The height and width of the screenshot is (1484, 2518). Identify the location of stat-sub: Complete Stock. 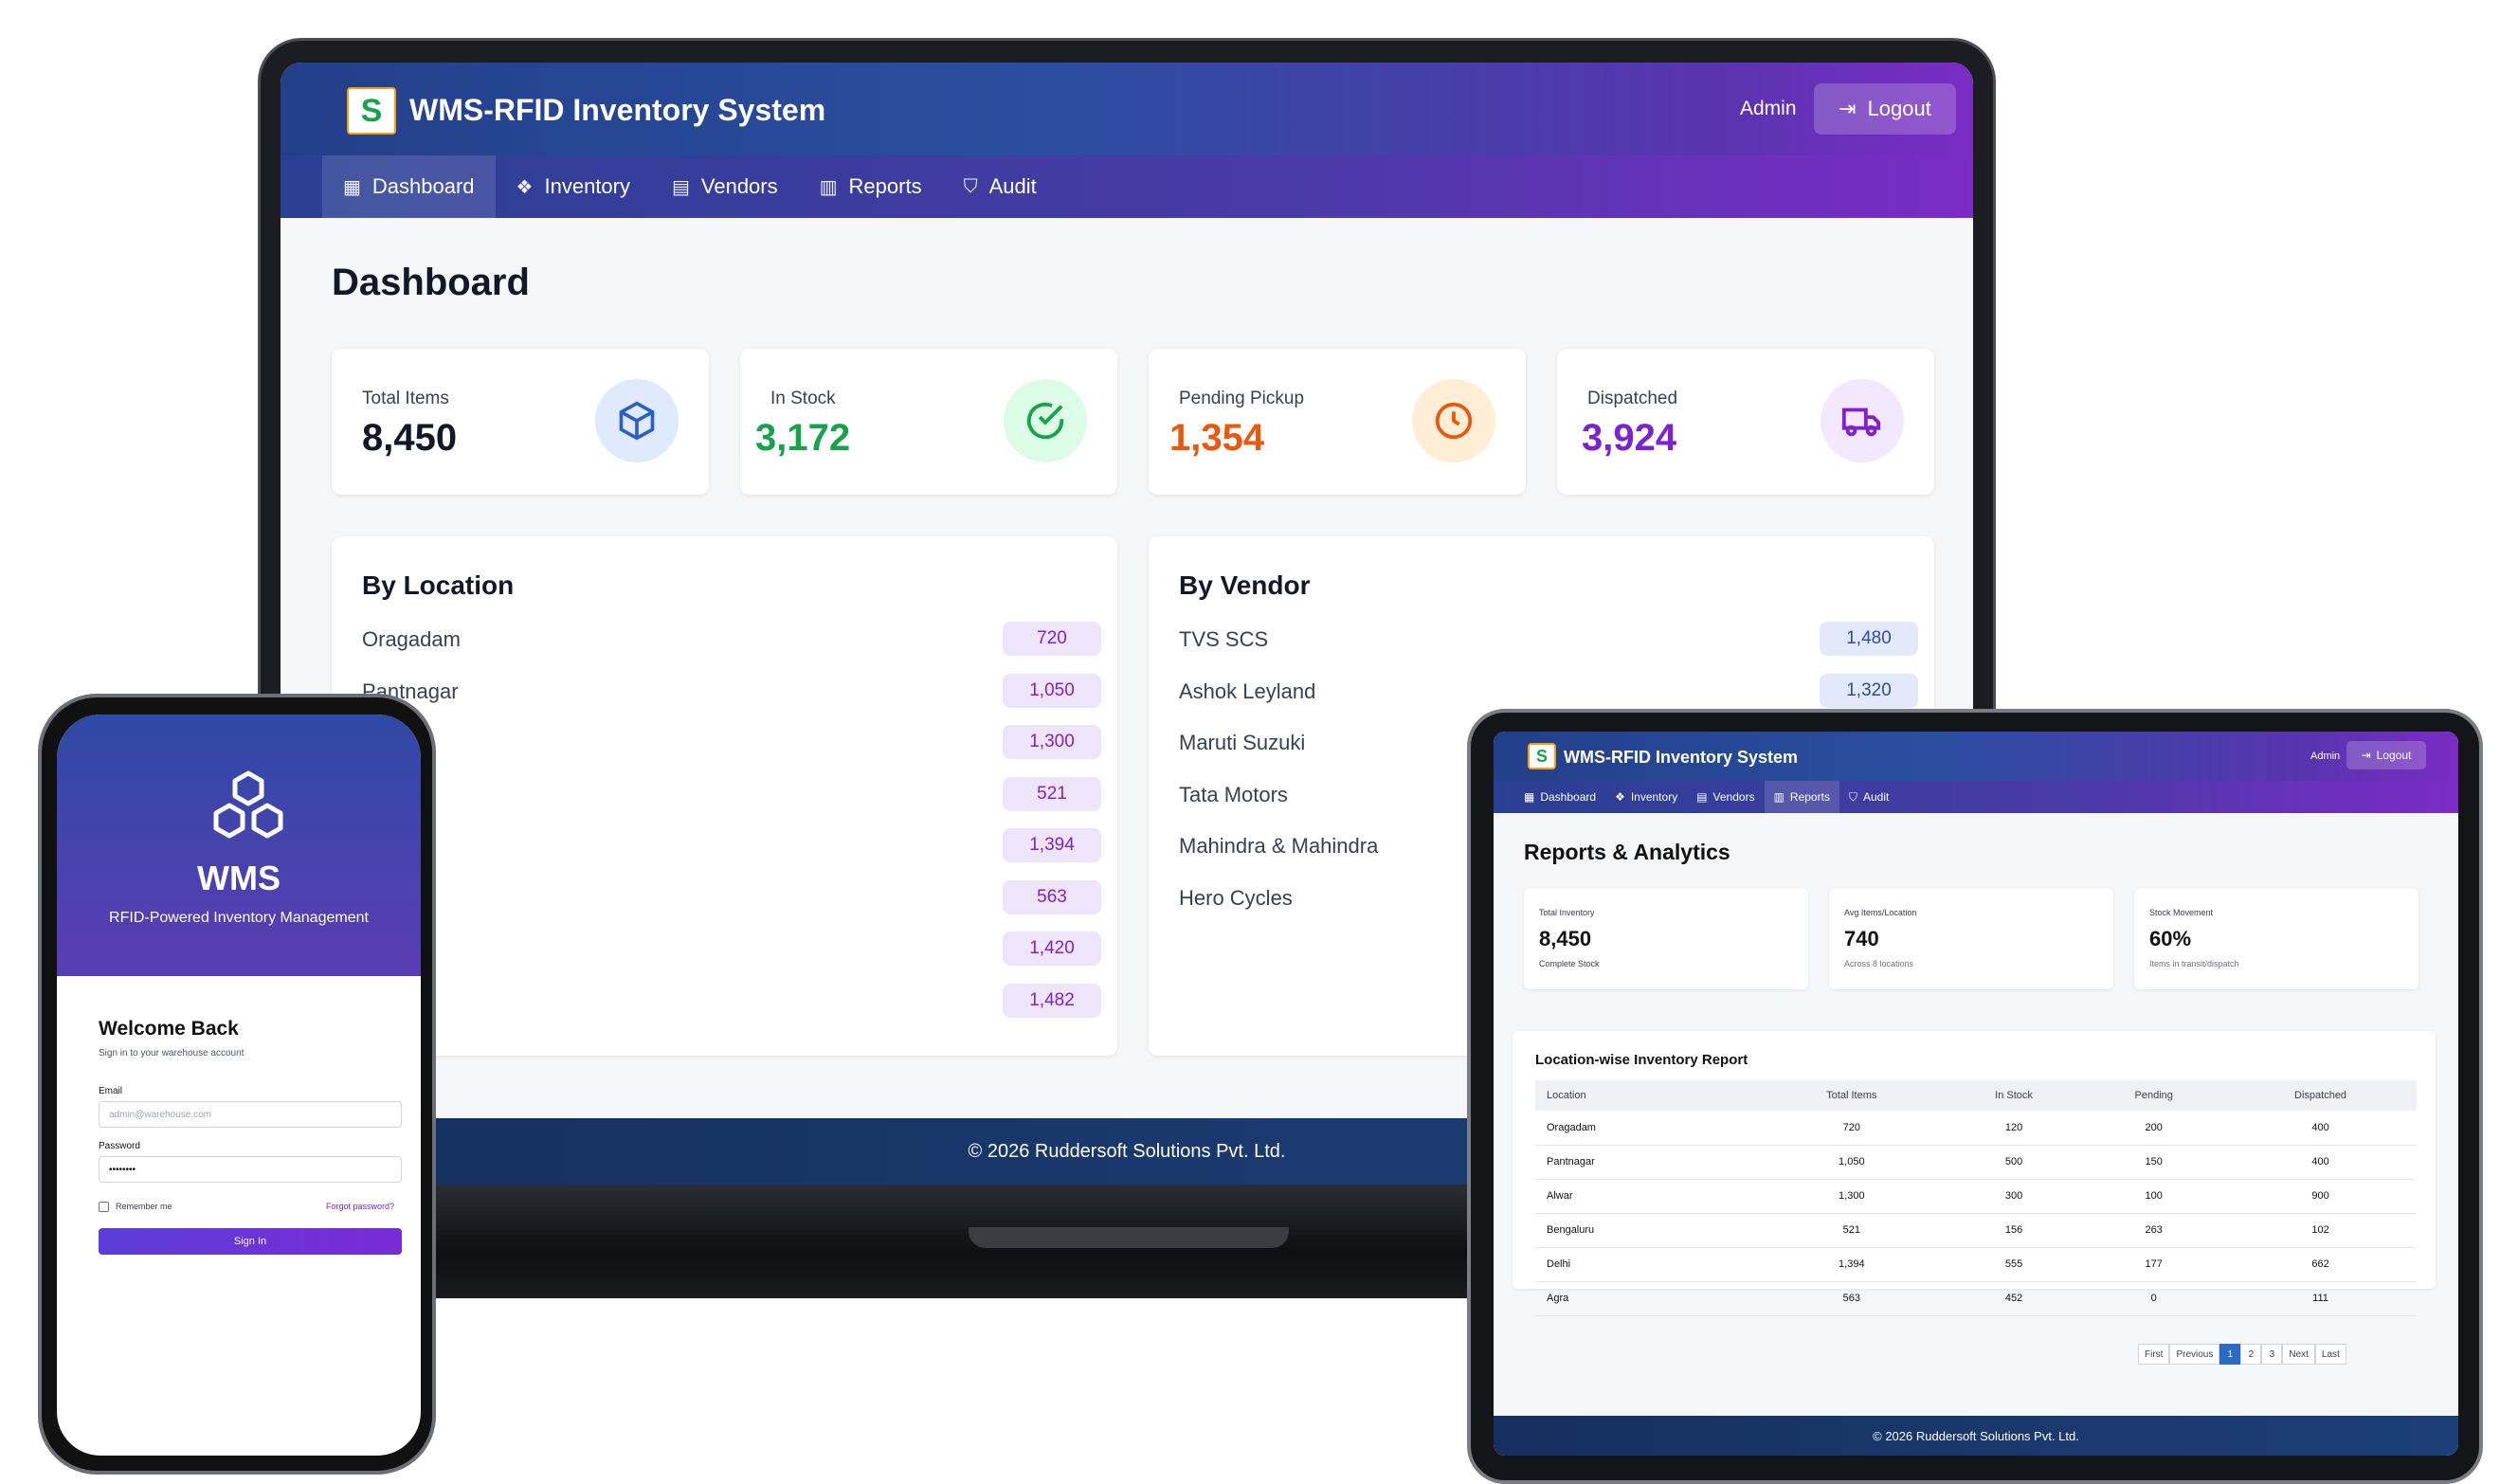
(1569, 963).